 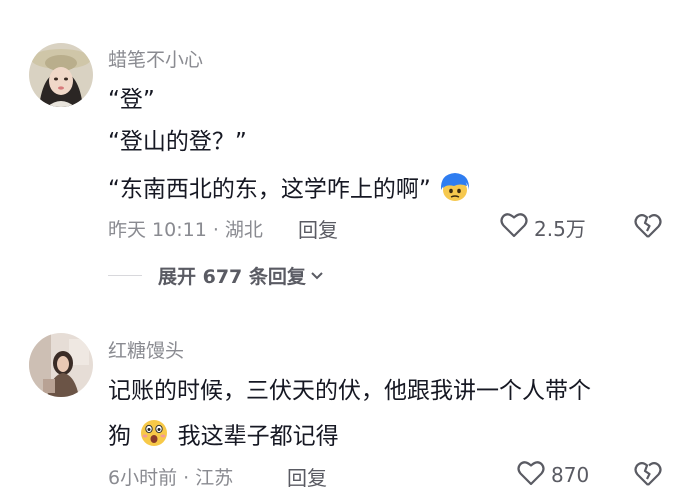 I want to click on comment-text-line: 记账的时候，三伏天的伏，他跟我讲一个人带个, so click(x=349, y=391).